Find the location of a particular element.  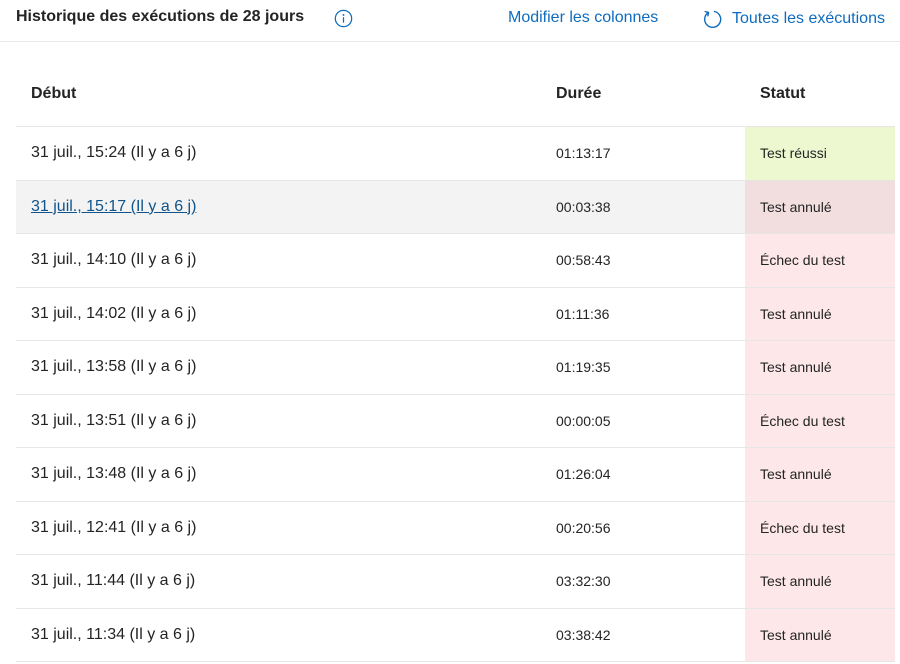

run-duration-cell: 00:58:43 is located at coordinates (583, 260).